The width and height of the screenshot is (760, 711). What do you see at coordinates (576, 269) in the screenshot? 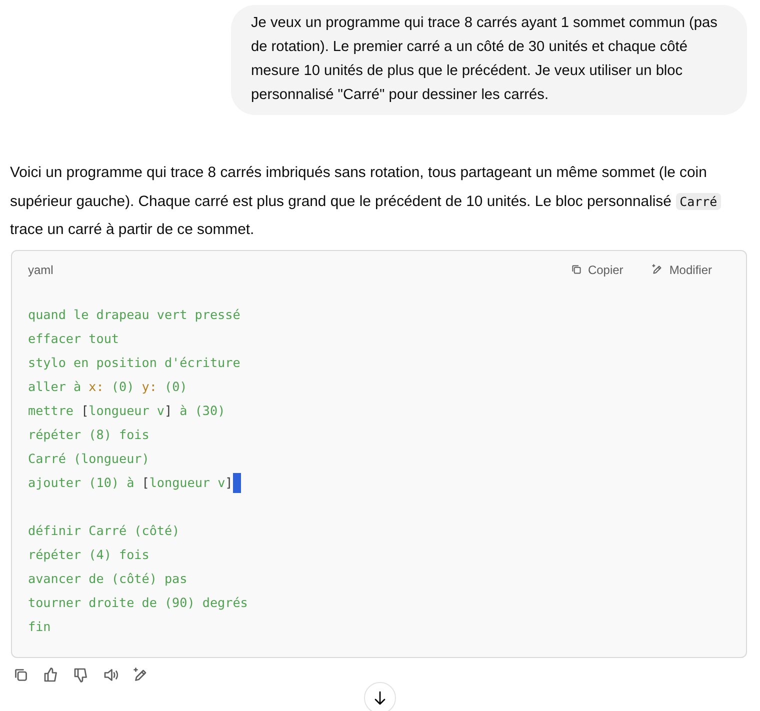
I see `copy-icon` at bounding box center [576, 269].